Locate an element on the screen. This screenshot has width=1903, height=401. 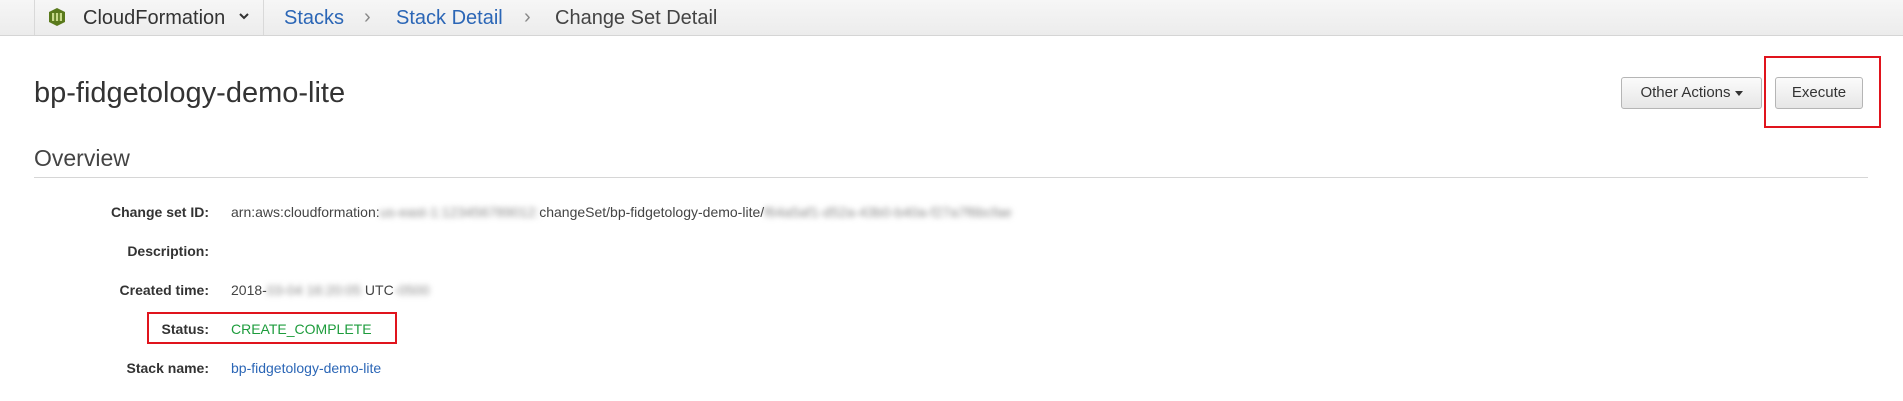
created-time-year: 2018- is located at coordinates (249, 290).